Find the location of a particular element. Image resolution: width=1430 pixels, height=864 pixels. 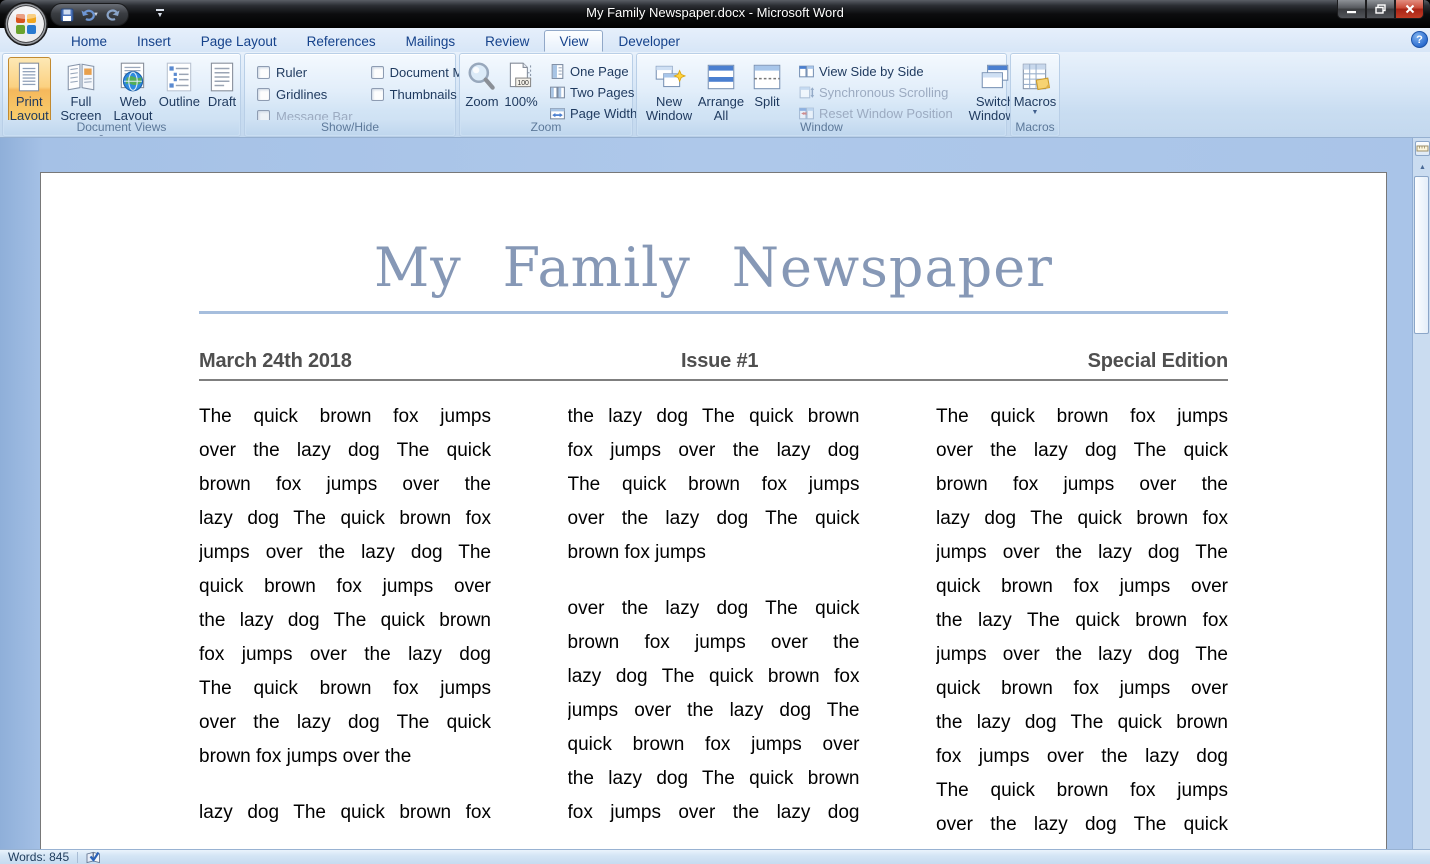

tab-home: Home is located at coordinates (89, 41).